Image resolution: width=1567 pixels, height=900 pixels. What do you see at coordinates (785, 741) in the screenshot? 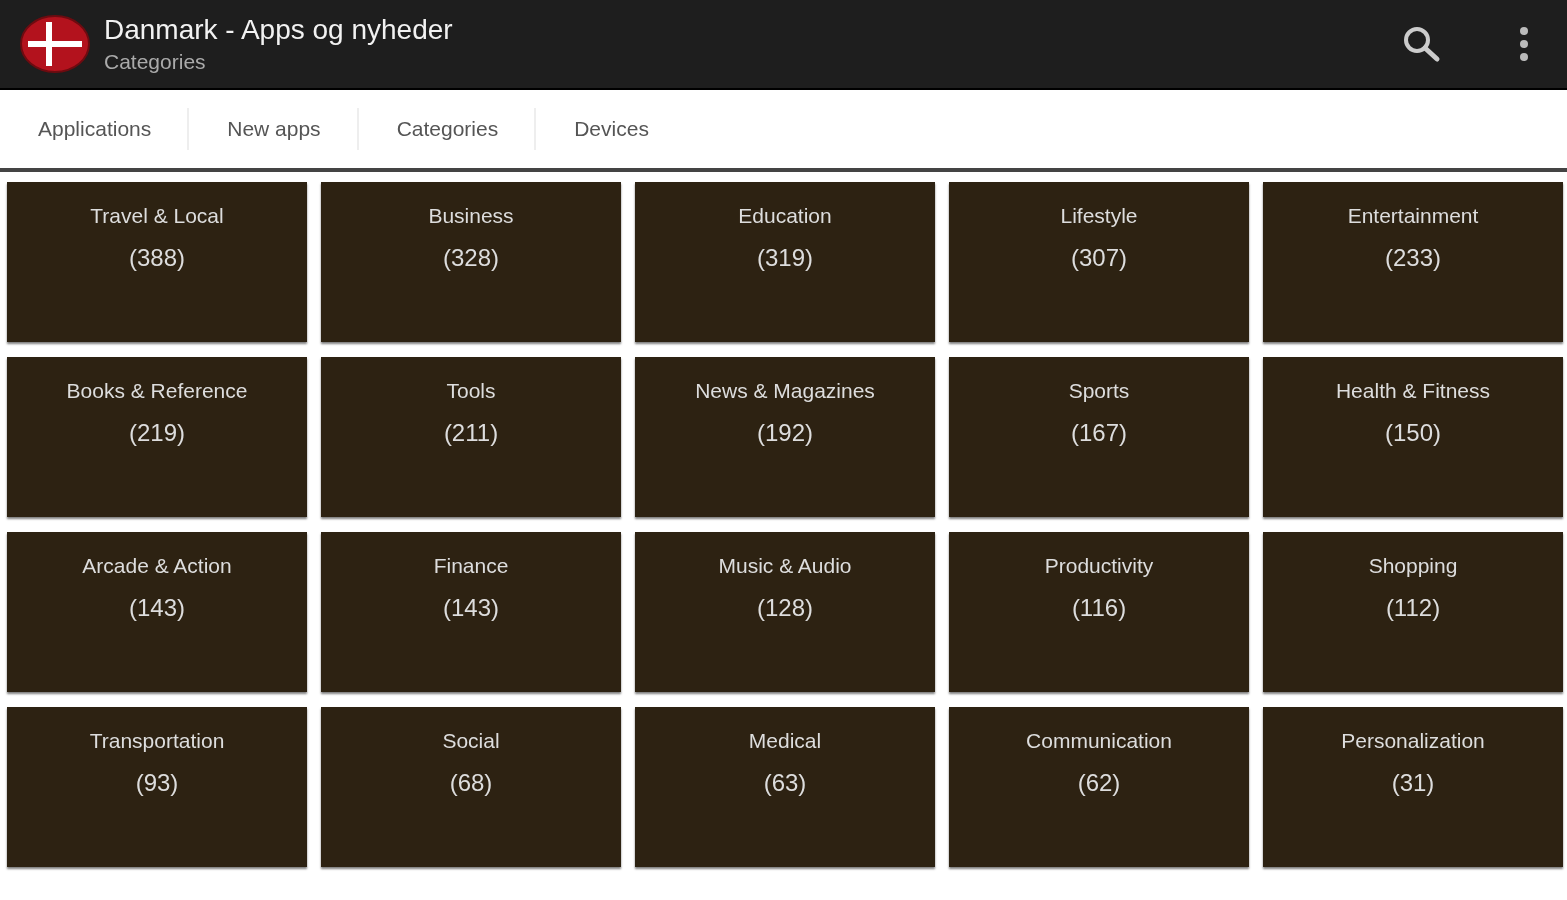
I see `category-name: Medical` at bounding box center [785, 741].